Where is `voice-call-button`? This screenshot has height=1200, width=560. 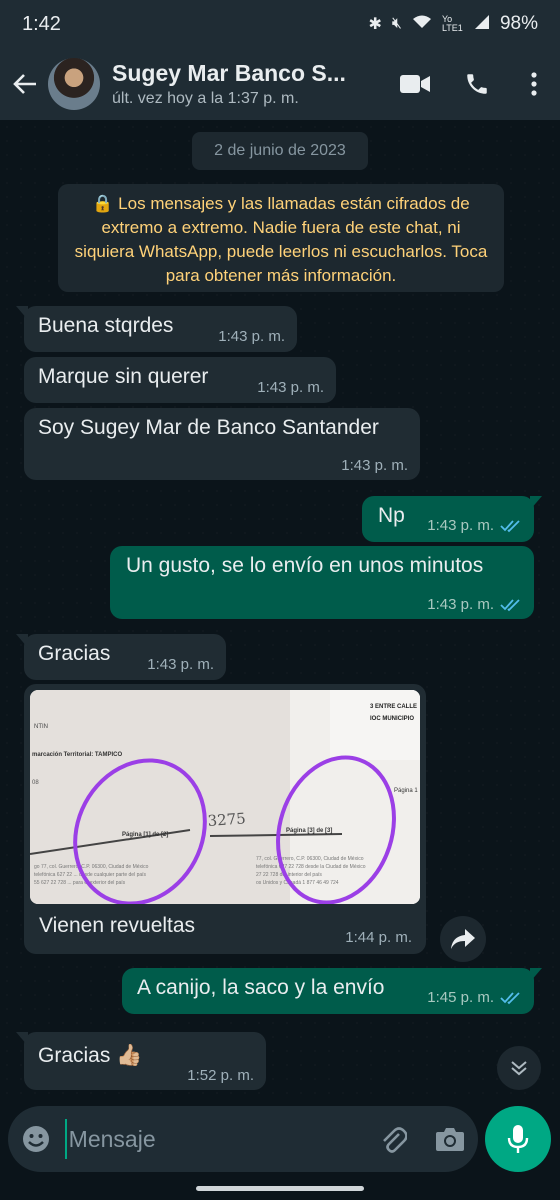
voice-call-button is located at coordinates (477, 84).